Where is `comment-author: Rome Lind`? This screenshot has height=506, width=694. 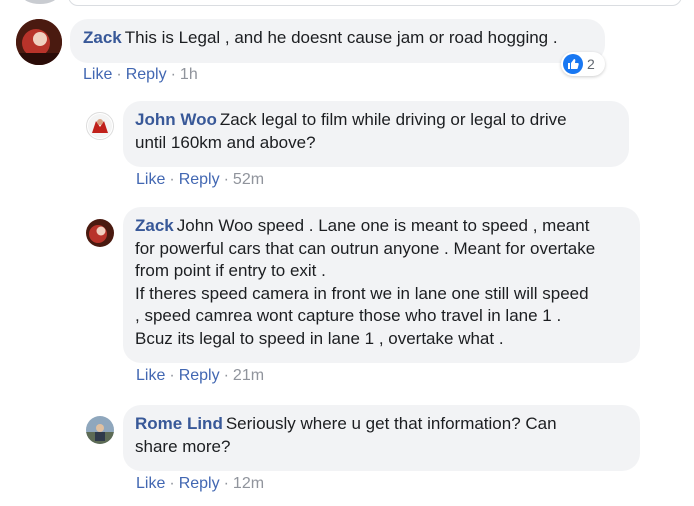
comment-author: Rome Lind is located at coordinates (179, 423).